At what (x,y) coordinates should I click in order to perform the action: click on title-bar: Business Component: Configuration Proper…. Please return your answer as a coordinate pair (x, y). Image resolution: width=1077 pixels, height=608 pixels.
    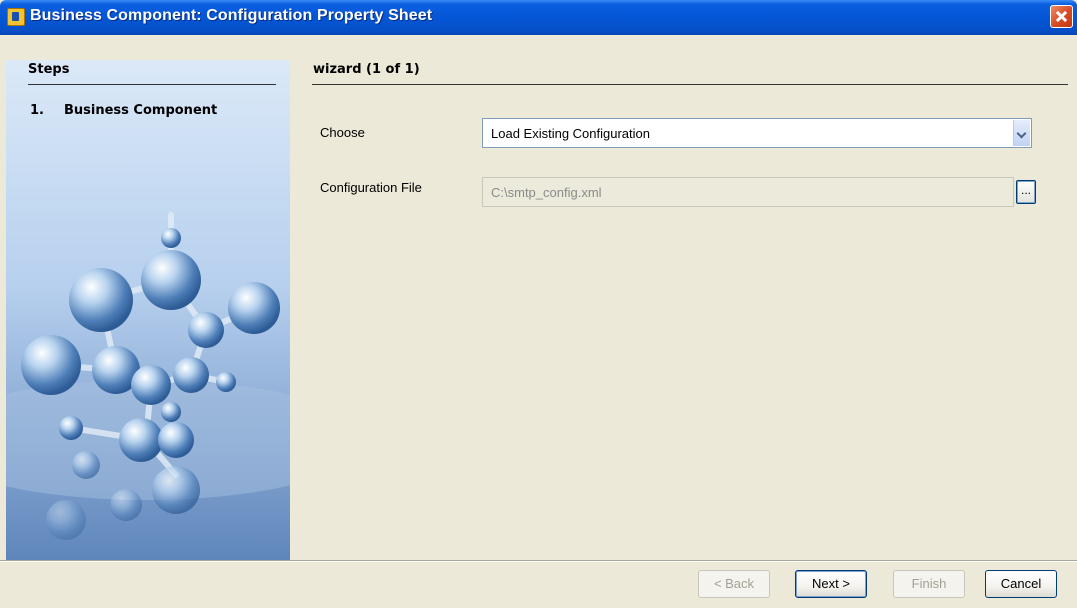
    Looking at the image, I should click on (538, 17).